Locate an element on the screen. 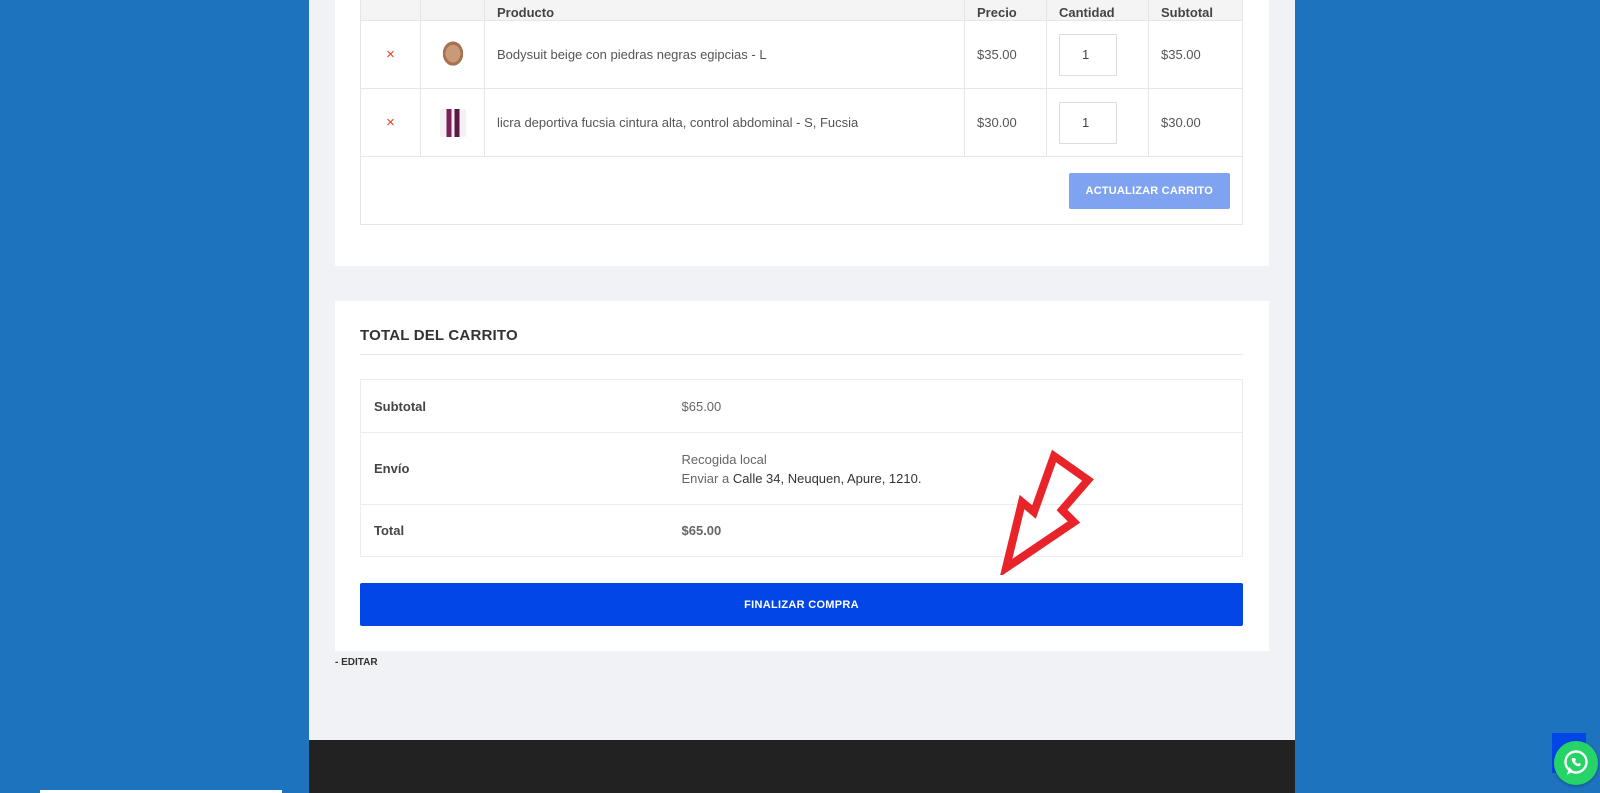 This screenshot has width=1600, height=793. header-price: Precio is located at coordinates (1005, 10).